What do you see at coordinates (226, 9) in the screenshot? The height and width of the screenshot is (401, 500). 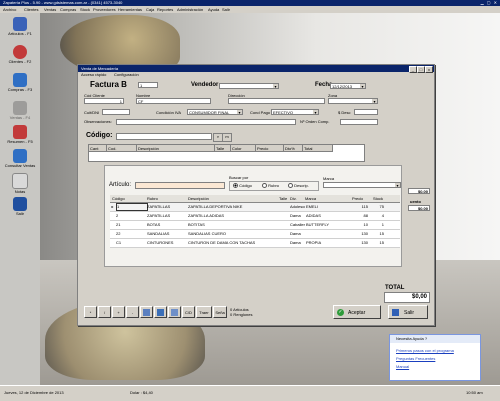 I see `menu-salir: Salir` at bounding box center [226, 9].